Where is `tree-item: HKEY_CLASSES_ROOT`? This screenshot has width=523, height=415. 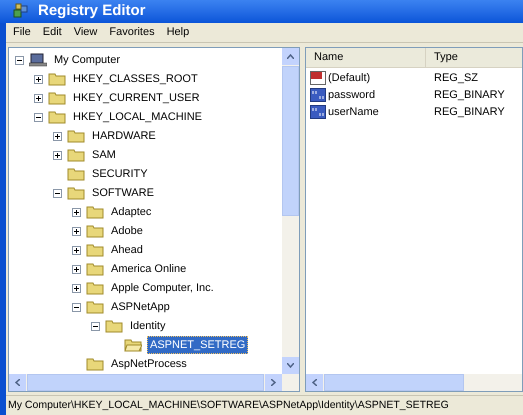 tree-item: HKEY_CLASSES_ROOT is located at coordinates (135, 79).